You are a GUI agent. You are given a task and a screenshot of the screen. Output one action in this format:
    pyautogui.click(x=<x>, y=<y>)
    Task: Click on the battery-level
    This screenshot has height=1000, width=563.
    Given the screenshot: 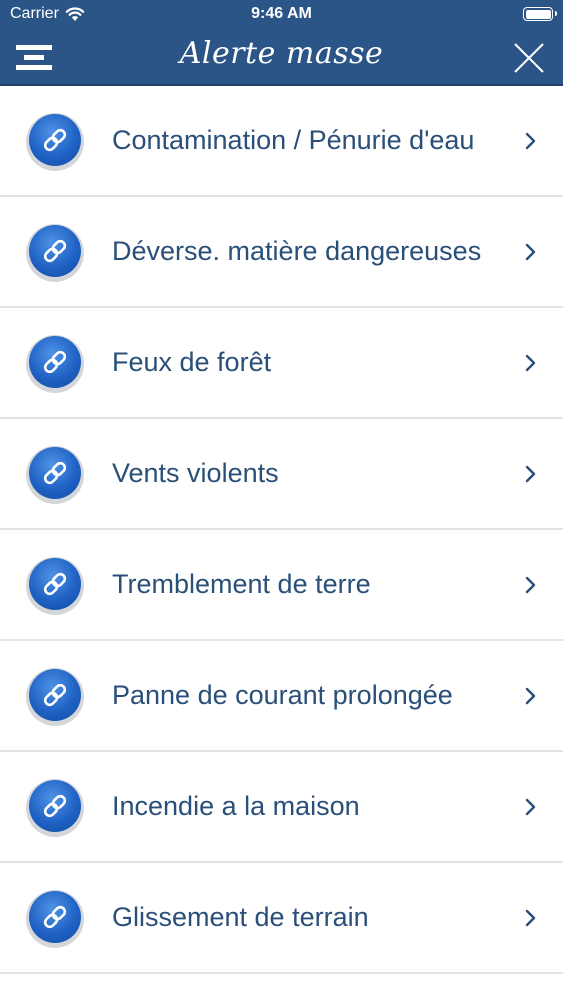 What is the action you would take?
    pyautogui.click(x=538, y=14)
    